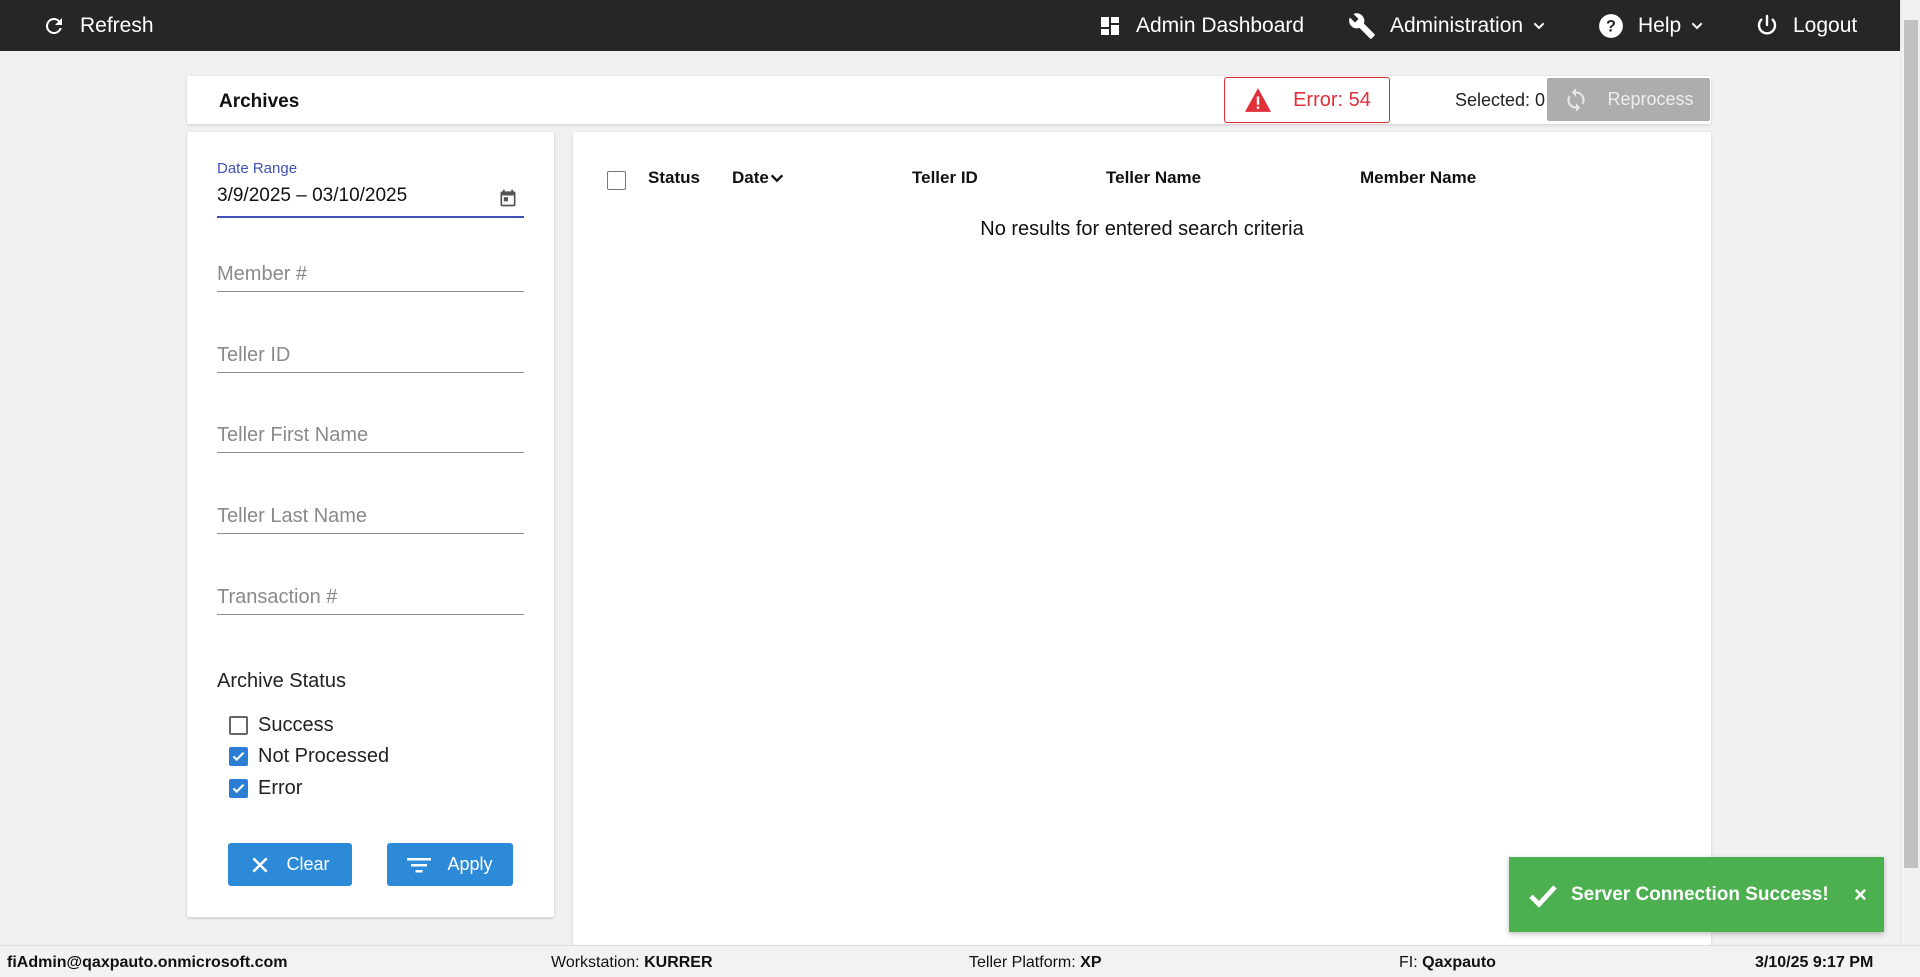 The width and height of the screenshot is (1920, 977). I want to click on reprocess-button: Reprocess, so click(1628, 99).